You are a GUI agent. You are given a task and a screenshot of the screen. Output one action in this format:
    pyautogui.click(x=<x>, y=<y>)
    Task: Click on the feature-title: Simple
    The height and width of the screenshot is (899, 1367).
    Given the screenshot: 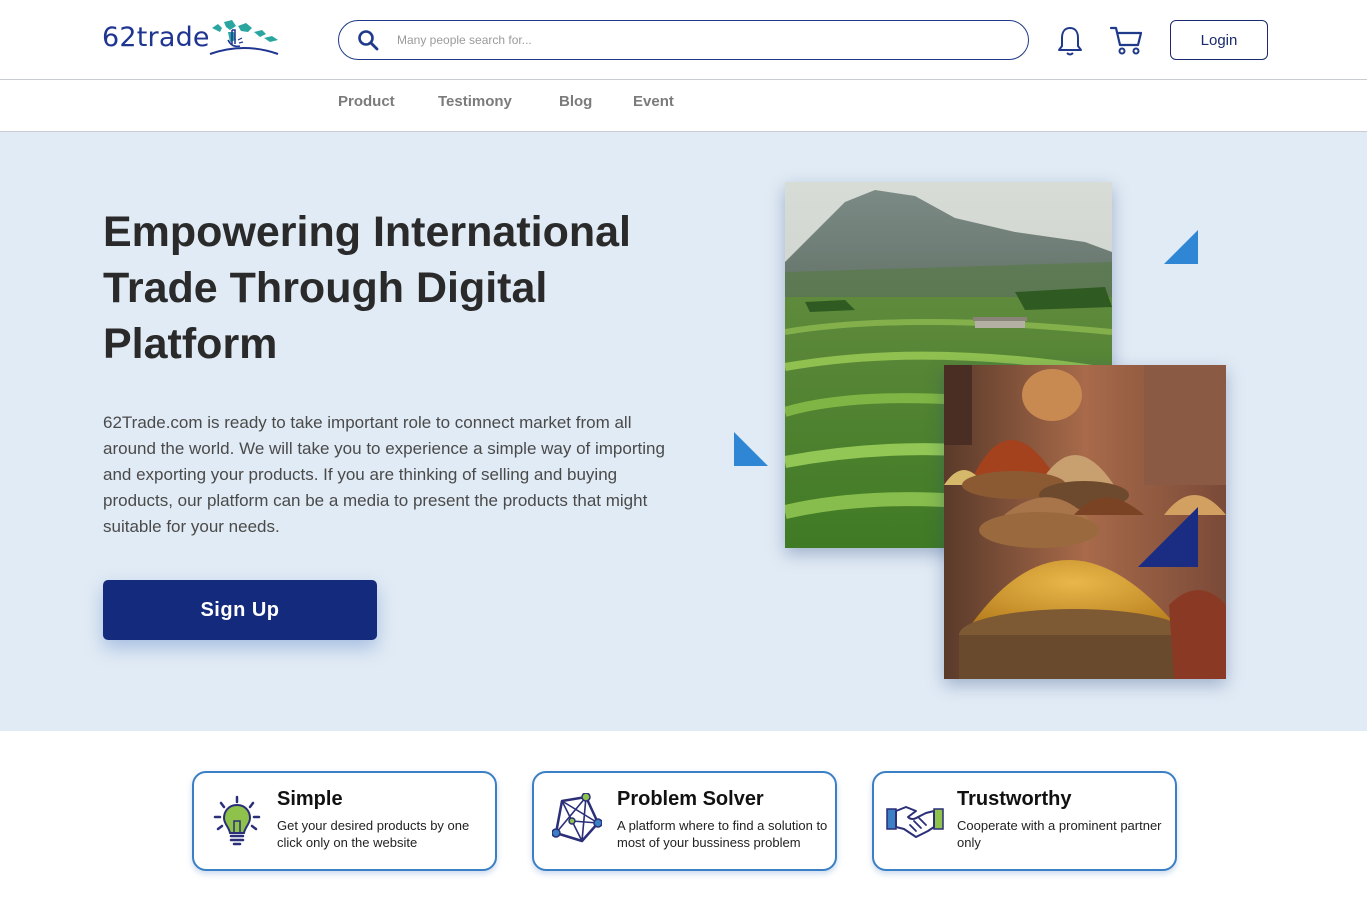 What is the action you would take?
    pyautogui.click(x=310, y=799)
    